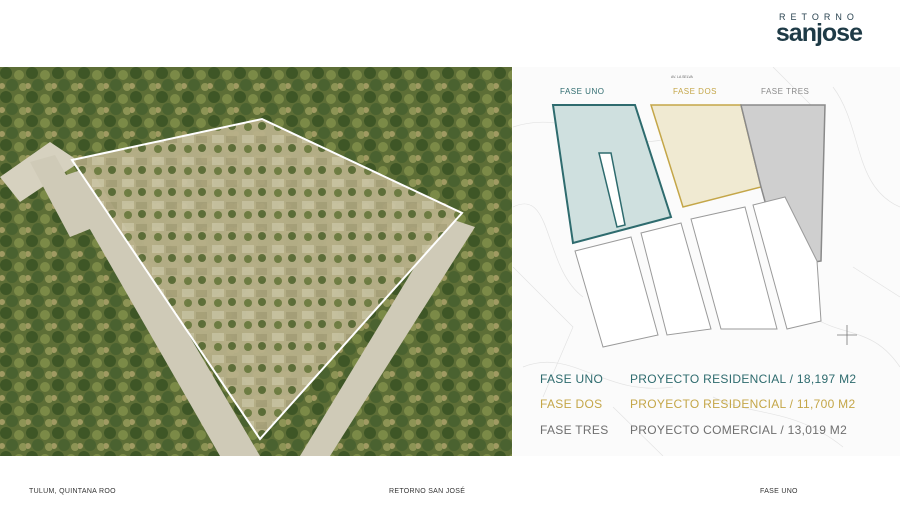 The image size is (900, 505). I want to click on footer-phase: FASE UNO, so click(779, 491).